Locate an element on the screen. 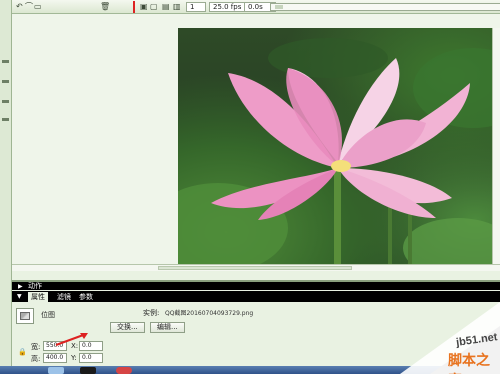  stage-horizontal-scrollbar is located at coordinates (256, 267).